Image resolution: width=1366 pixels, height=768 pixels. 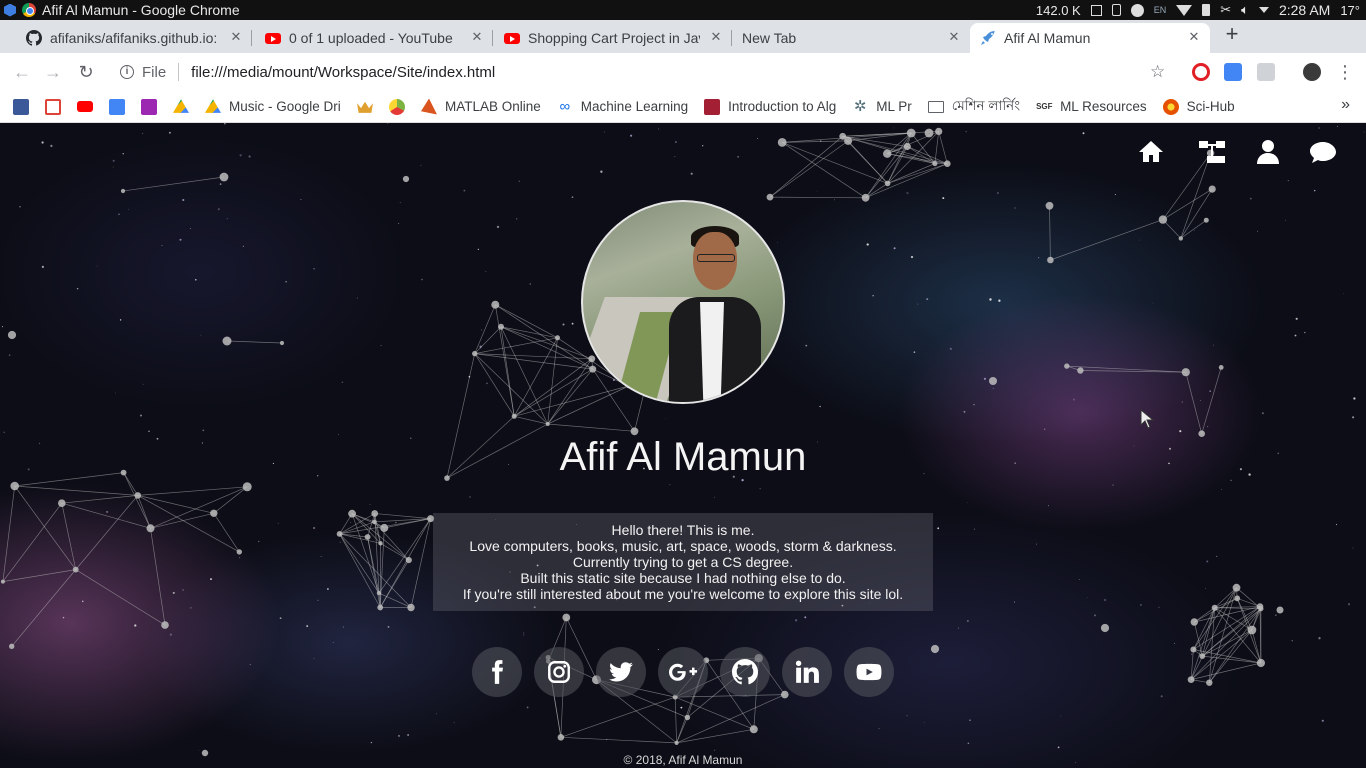 I want to click on forward-button: →, so click(x=53, y=72).